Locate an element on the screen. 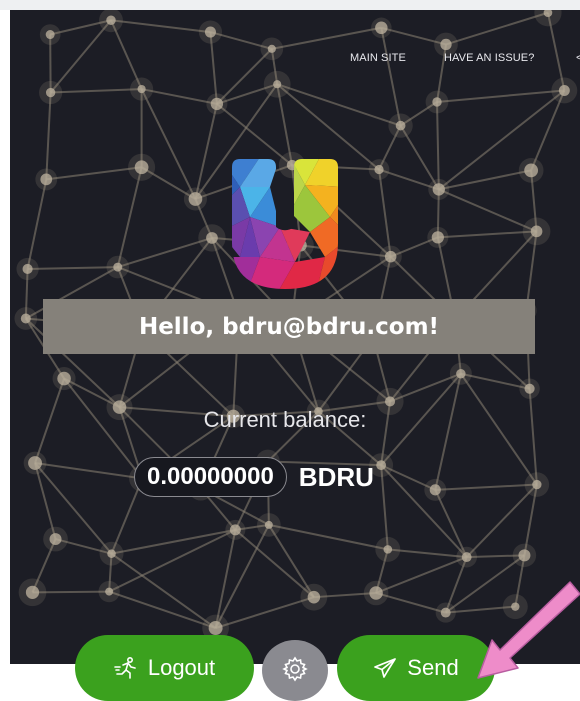 The height and width of the screenshot is (701, 580). annotation-arrow is located at coordinates (528, 630).